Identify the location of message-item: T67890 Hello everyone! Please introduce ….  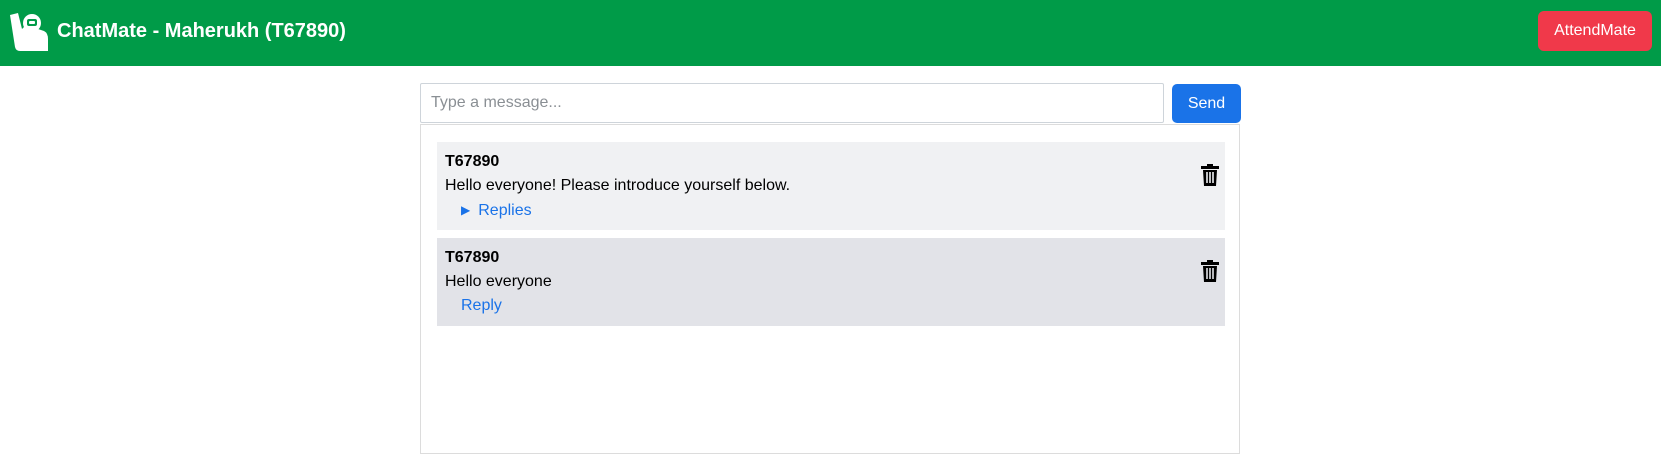
(831, 186).